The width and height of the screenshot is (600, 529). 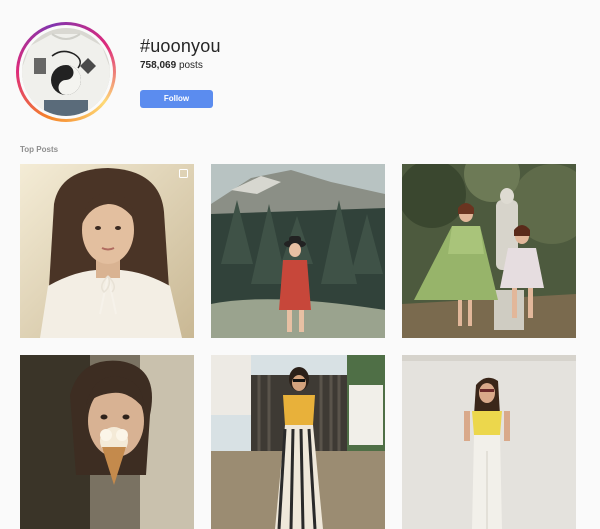 I want to click on post-count-suffix: posts, so click(x=190, y=65).